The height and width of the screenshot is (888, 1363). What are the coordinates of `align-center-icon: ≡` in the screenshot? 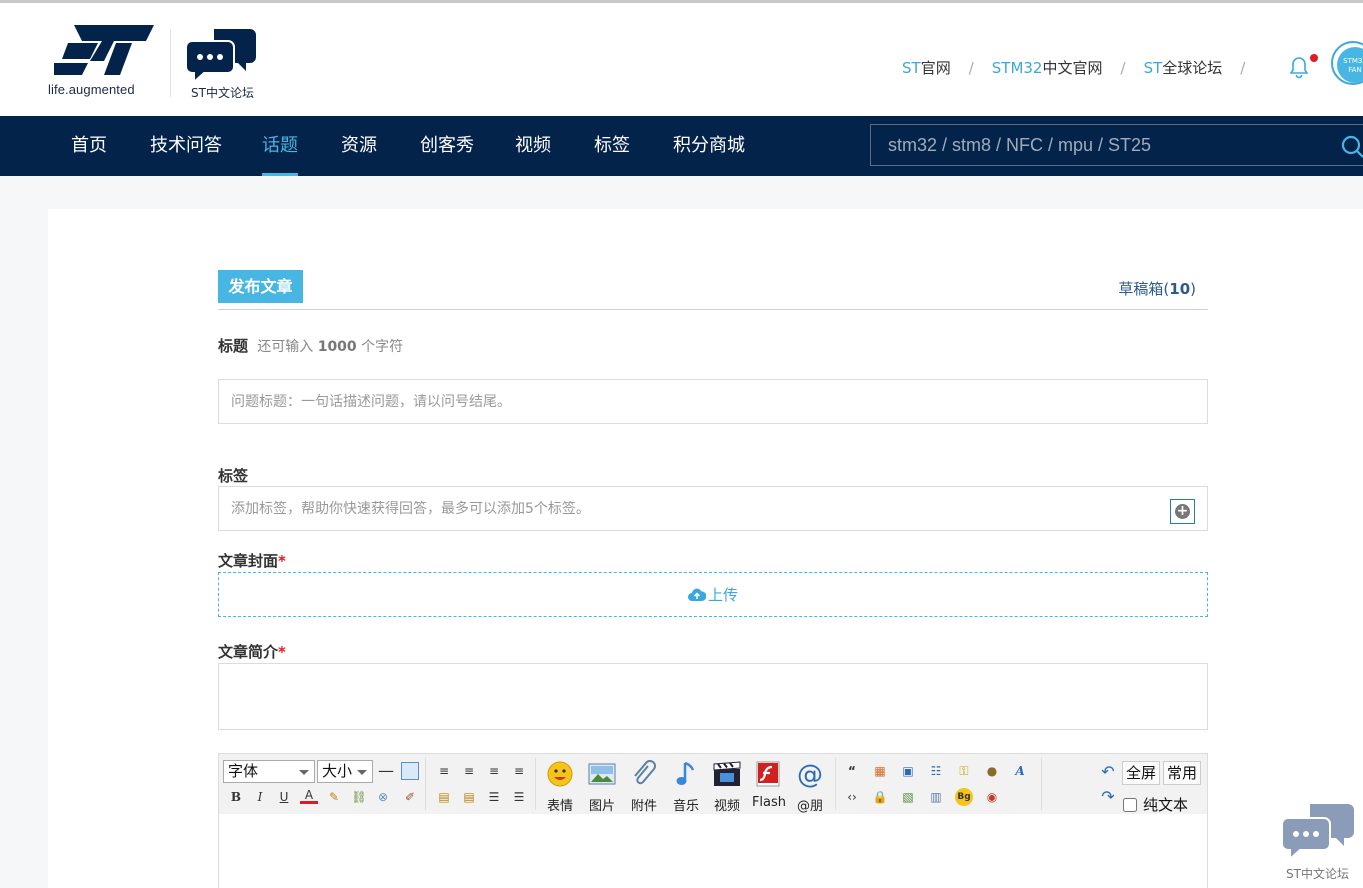 It's located at (469, 771).